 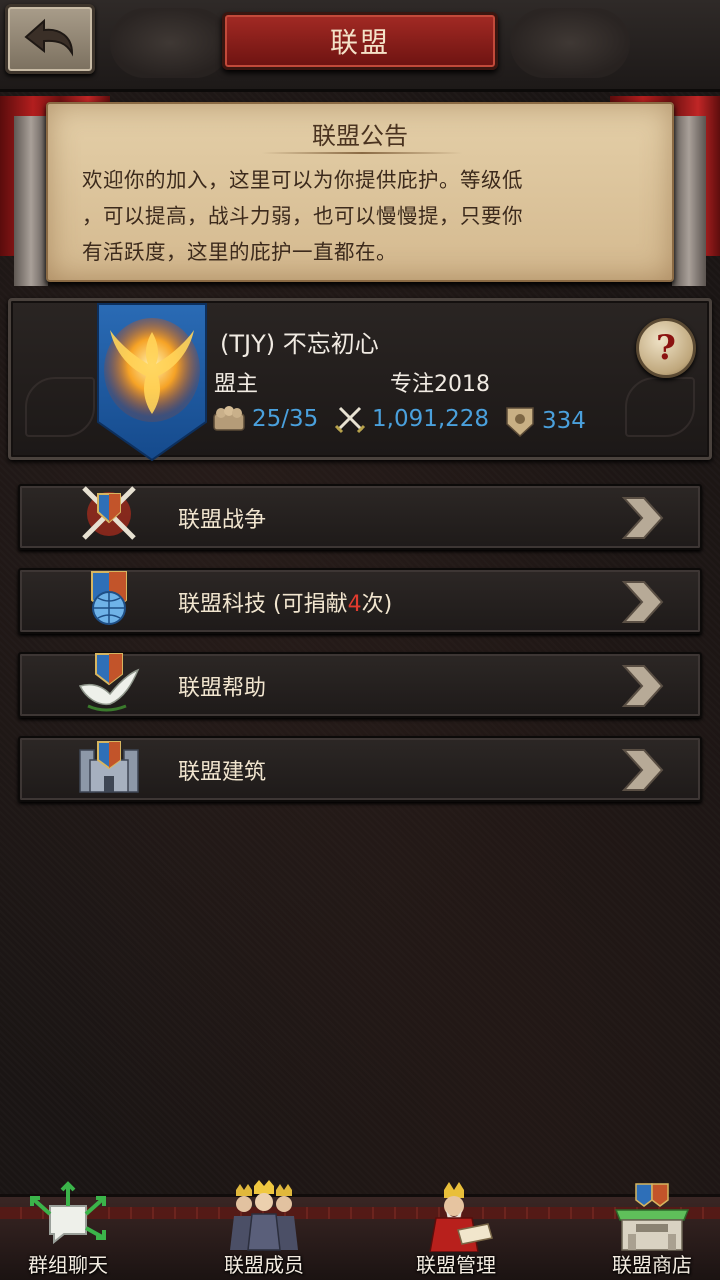 What do you see at coordinates (360, 769) in the screenshot?
I see `menu-alliance-buildings: 联盟建筑` at bounding box center [360, 769].